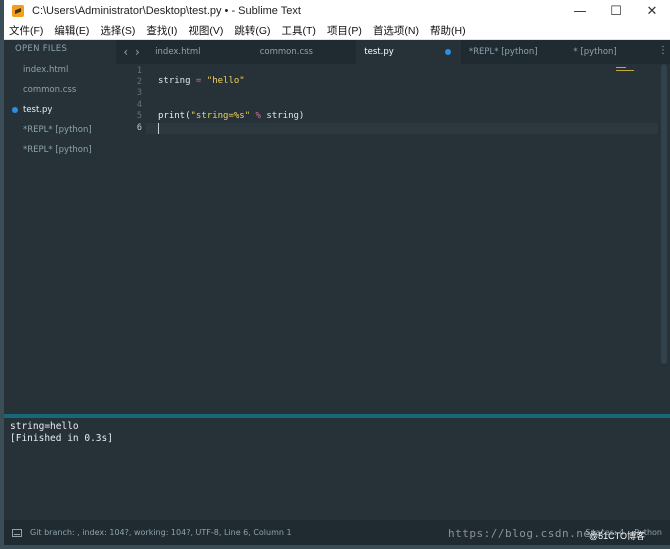 Image resolution: width=670 pixels, height=549 pixels. I want to click on menu-selection: 选择(S), so click(117, 30).